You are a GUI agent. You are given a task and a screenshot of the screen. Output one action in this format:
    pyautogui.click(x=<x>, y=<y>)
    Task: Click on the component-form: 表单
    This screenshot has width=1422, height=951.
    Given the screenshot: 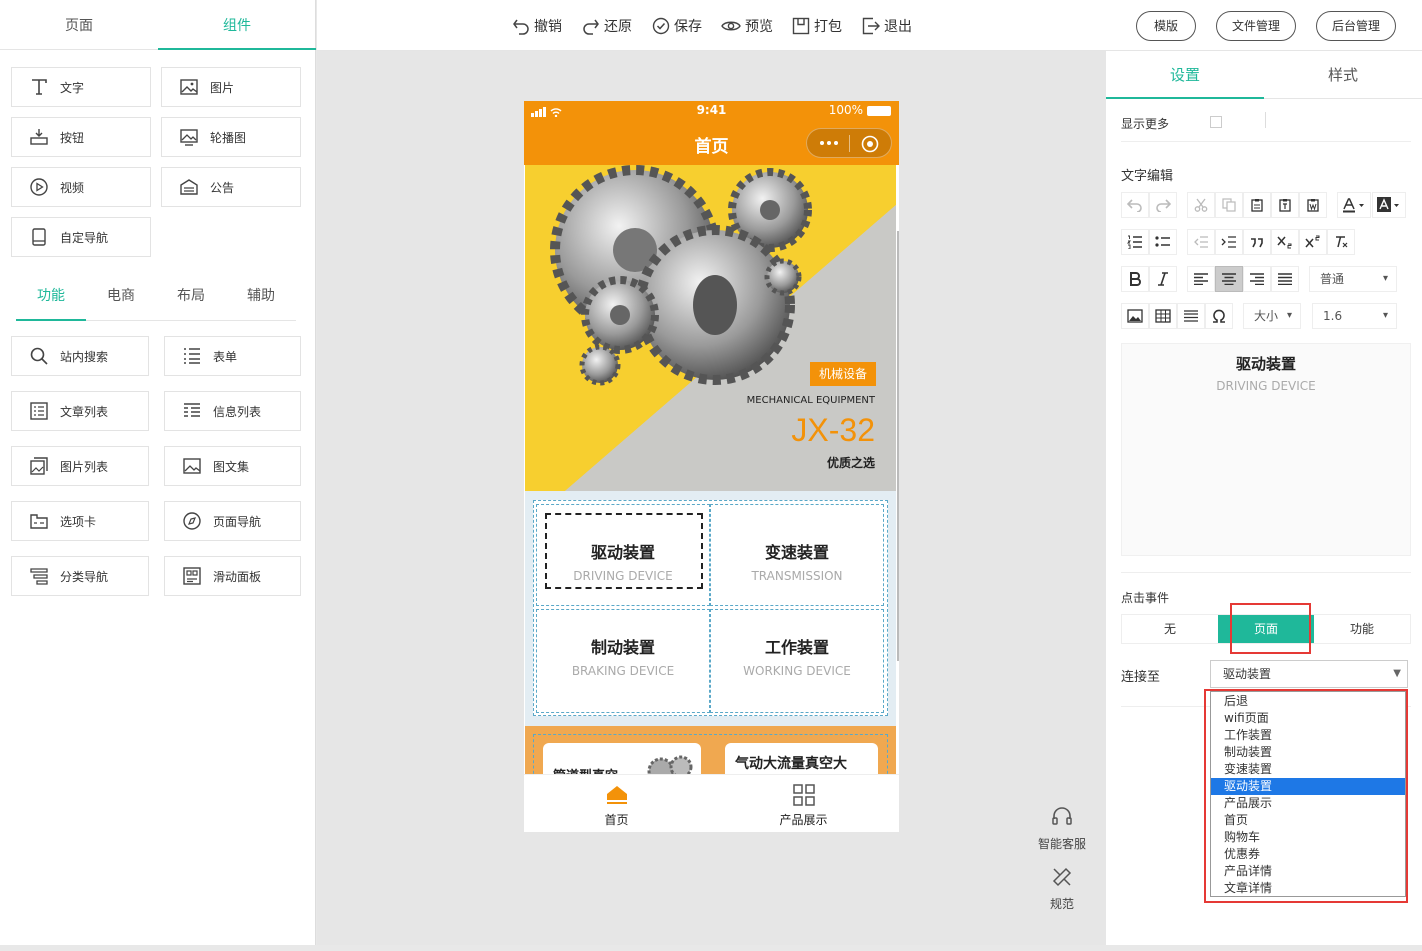 What is the action you would take?
    pyautogui.click(x=232, y=356)
    